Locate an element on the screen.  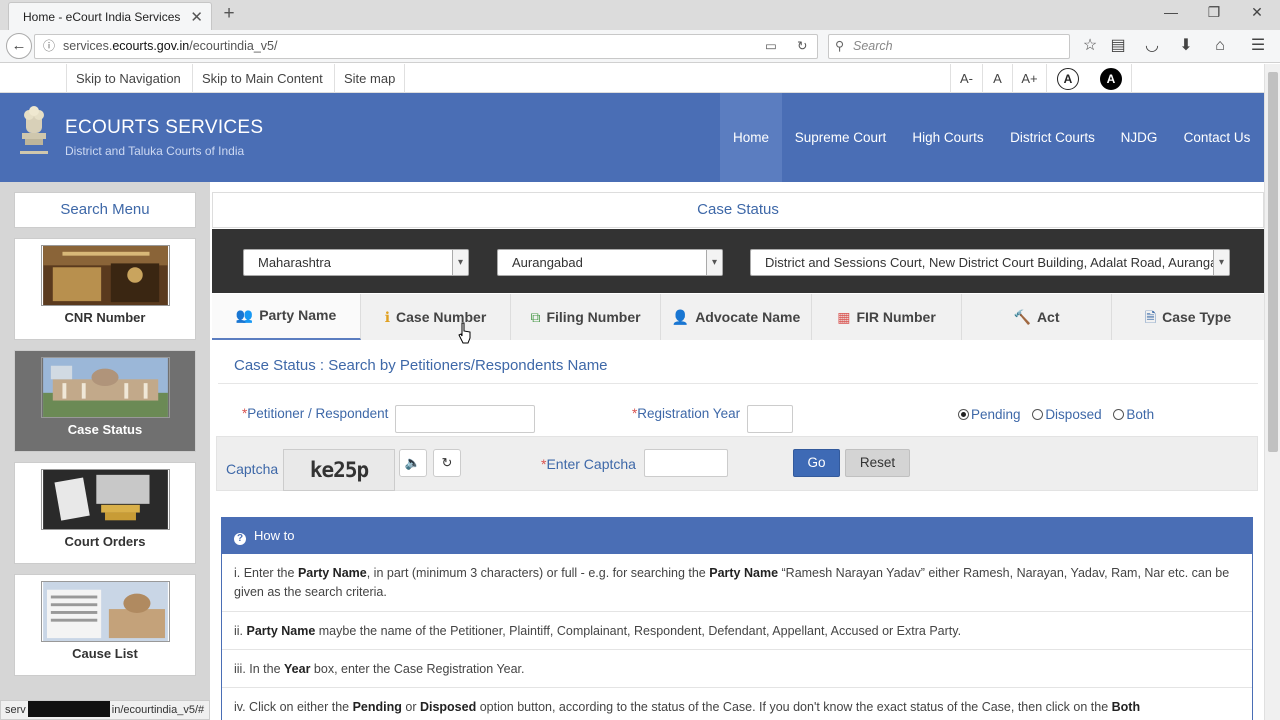
case-status-image is located at coordinates (105, 387).